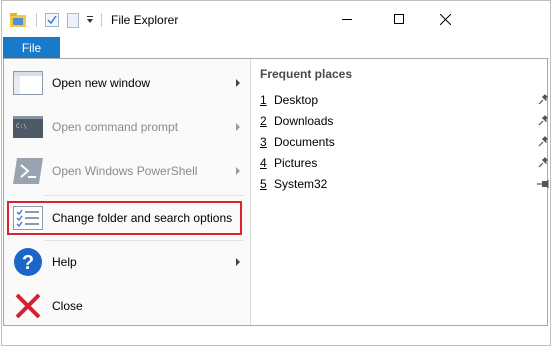  What do you see at coordinates (21, 126) in the screenshot?
I see `svg-text: C:\` at bounding box center [21, 126].